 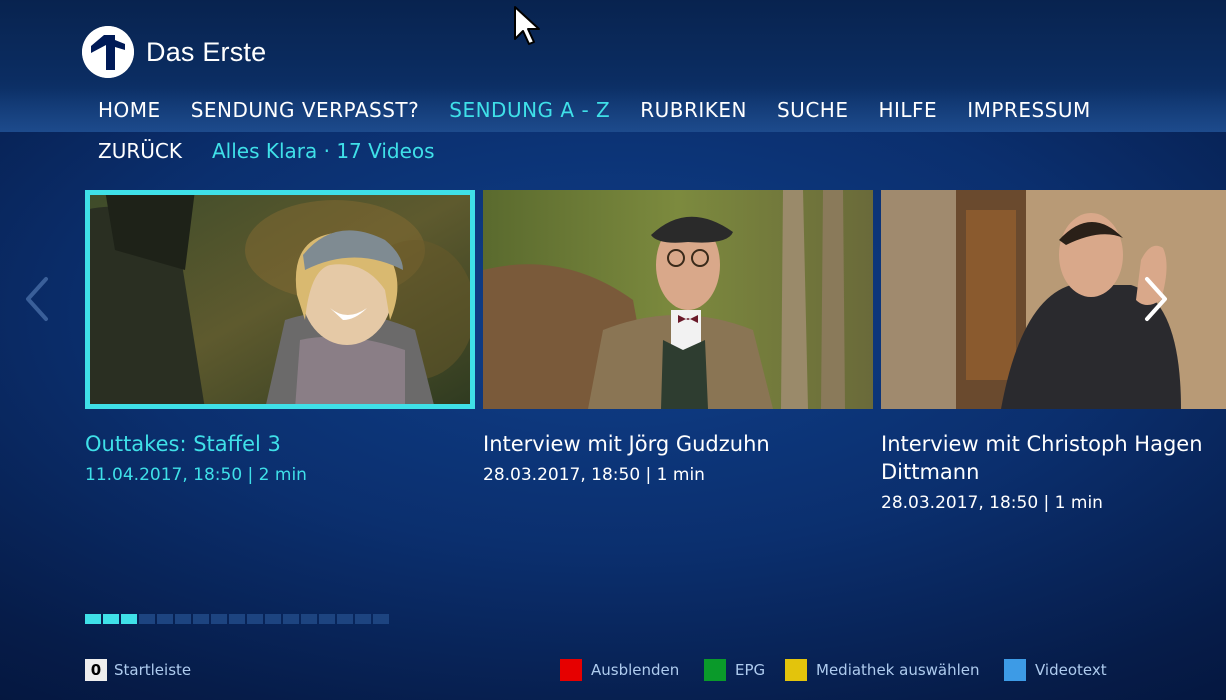 What do you see at coordinates (527, 25) in the screenshot?
I see `mouse-pointer-icon` at bounding box center [527, 25].